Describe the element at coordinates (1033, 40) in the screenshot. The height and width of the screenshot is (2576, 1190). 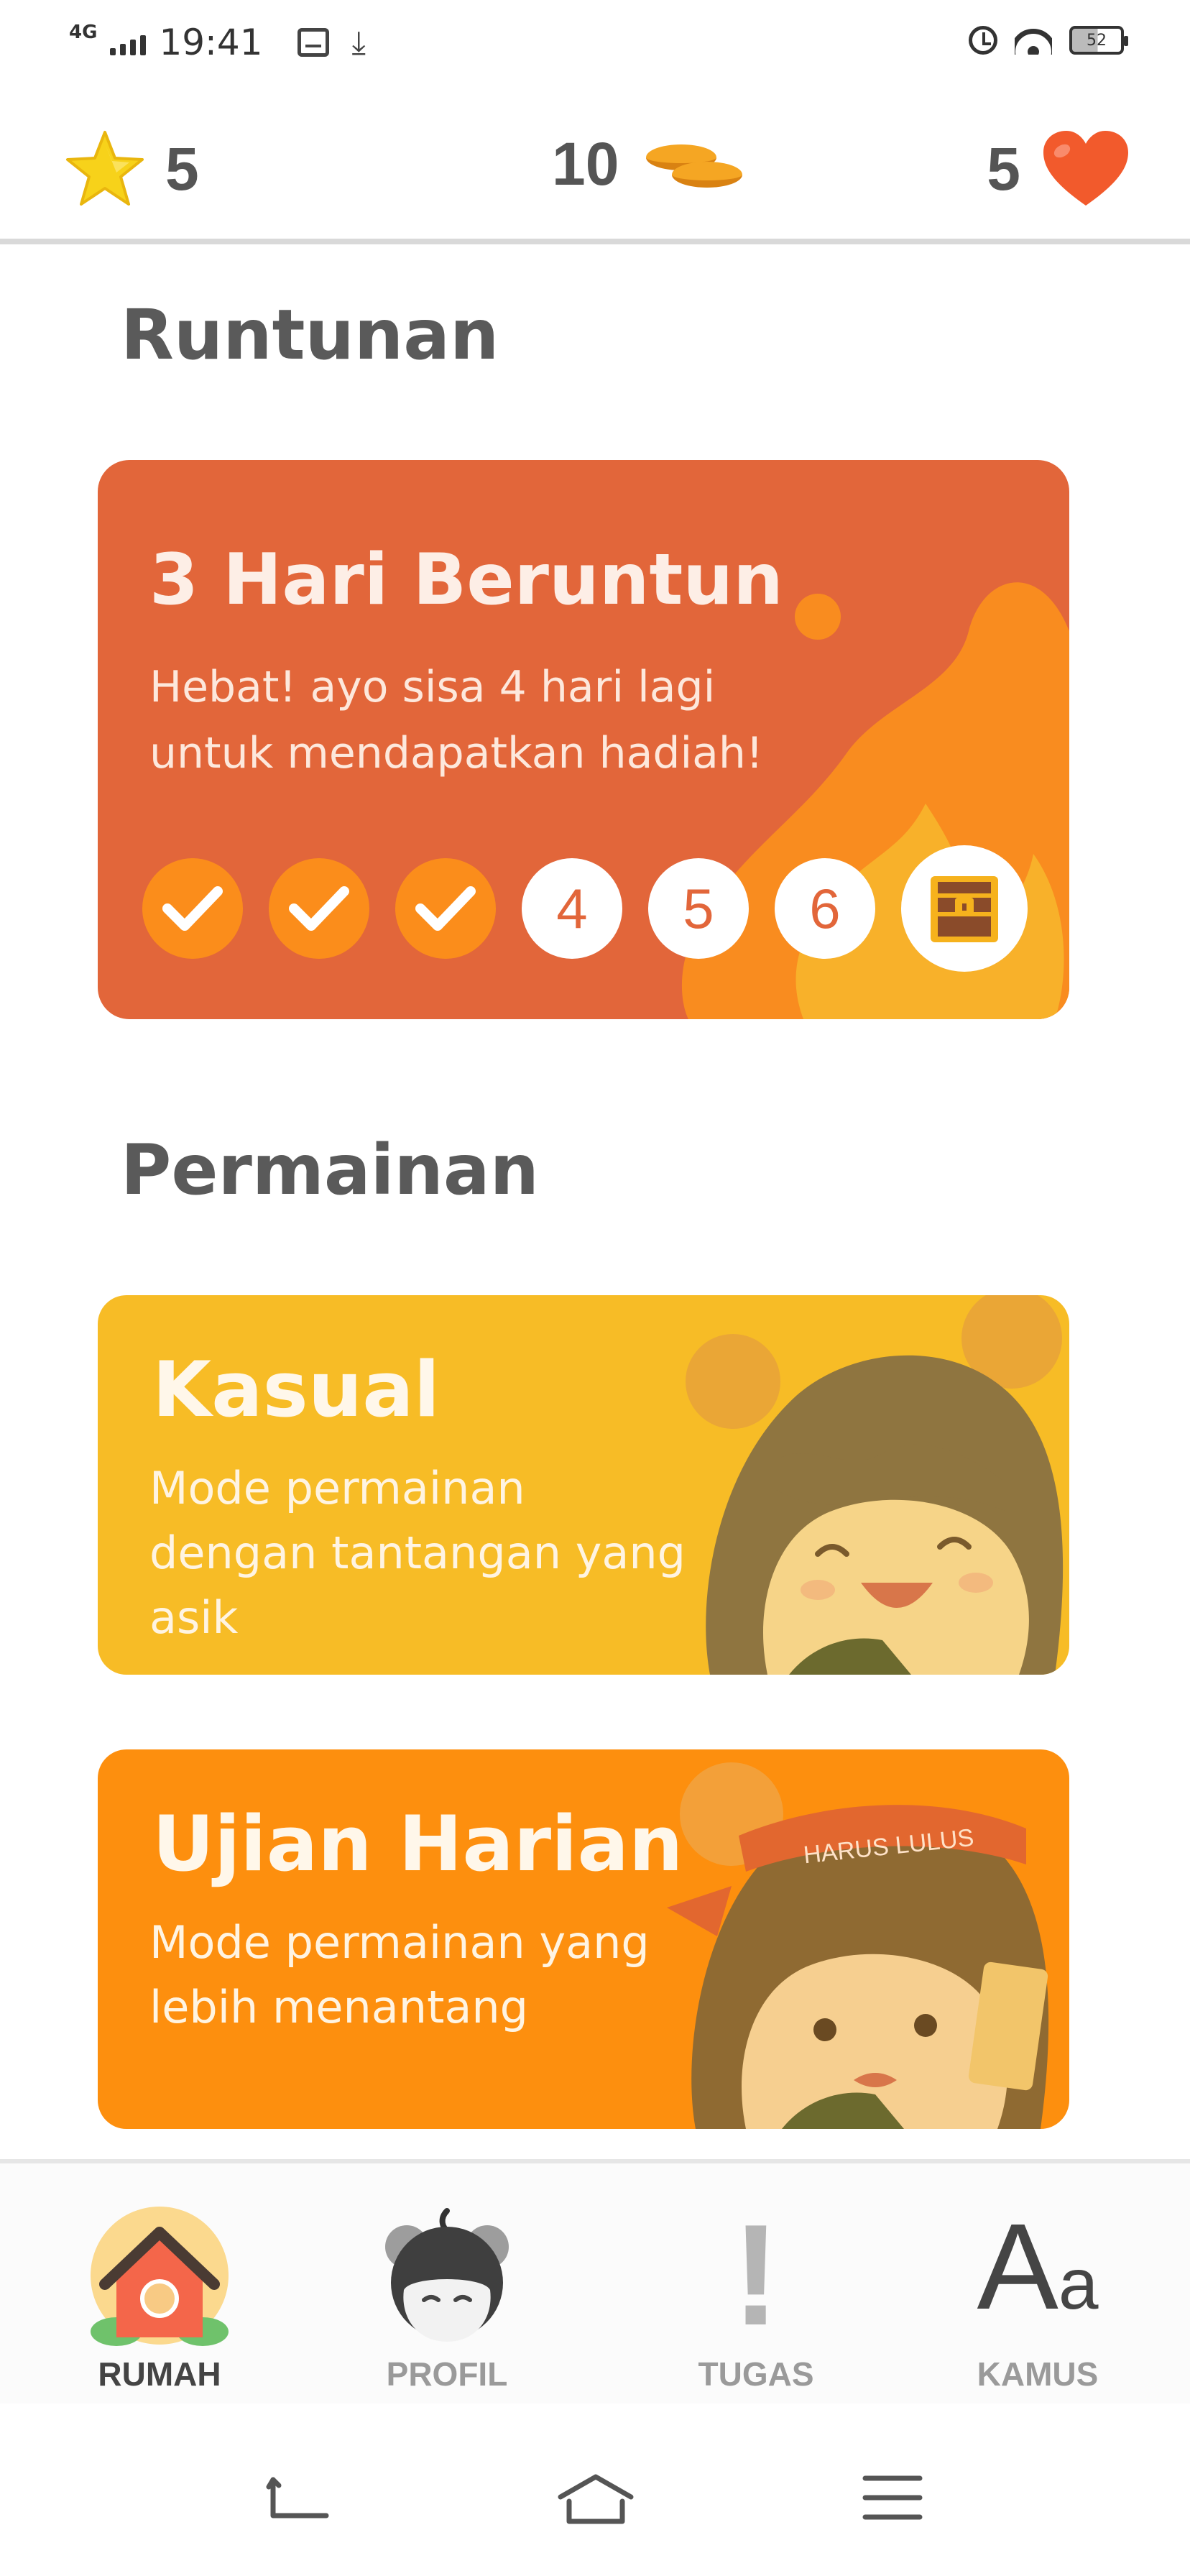
I see `wifi-icon` at that location.